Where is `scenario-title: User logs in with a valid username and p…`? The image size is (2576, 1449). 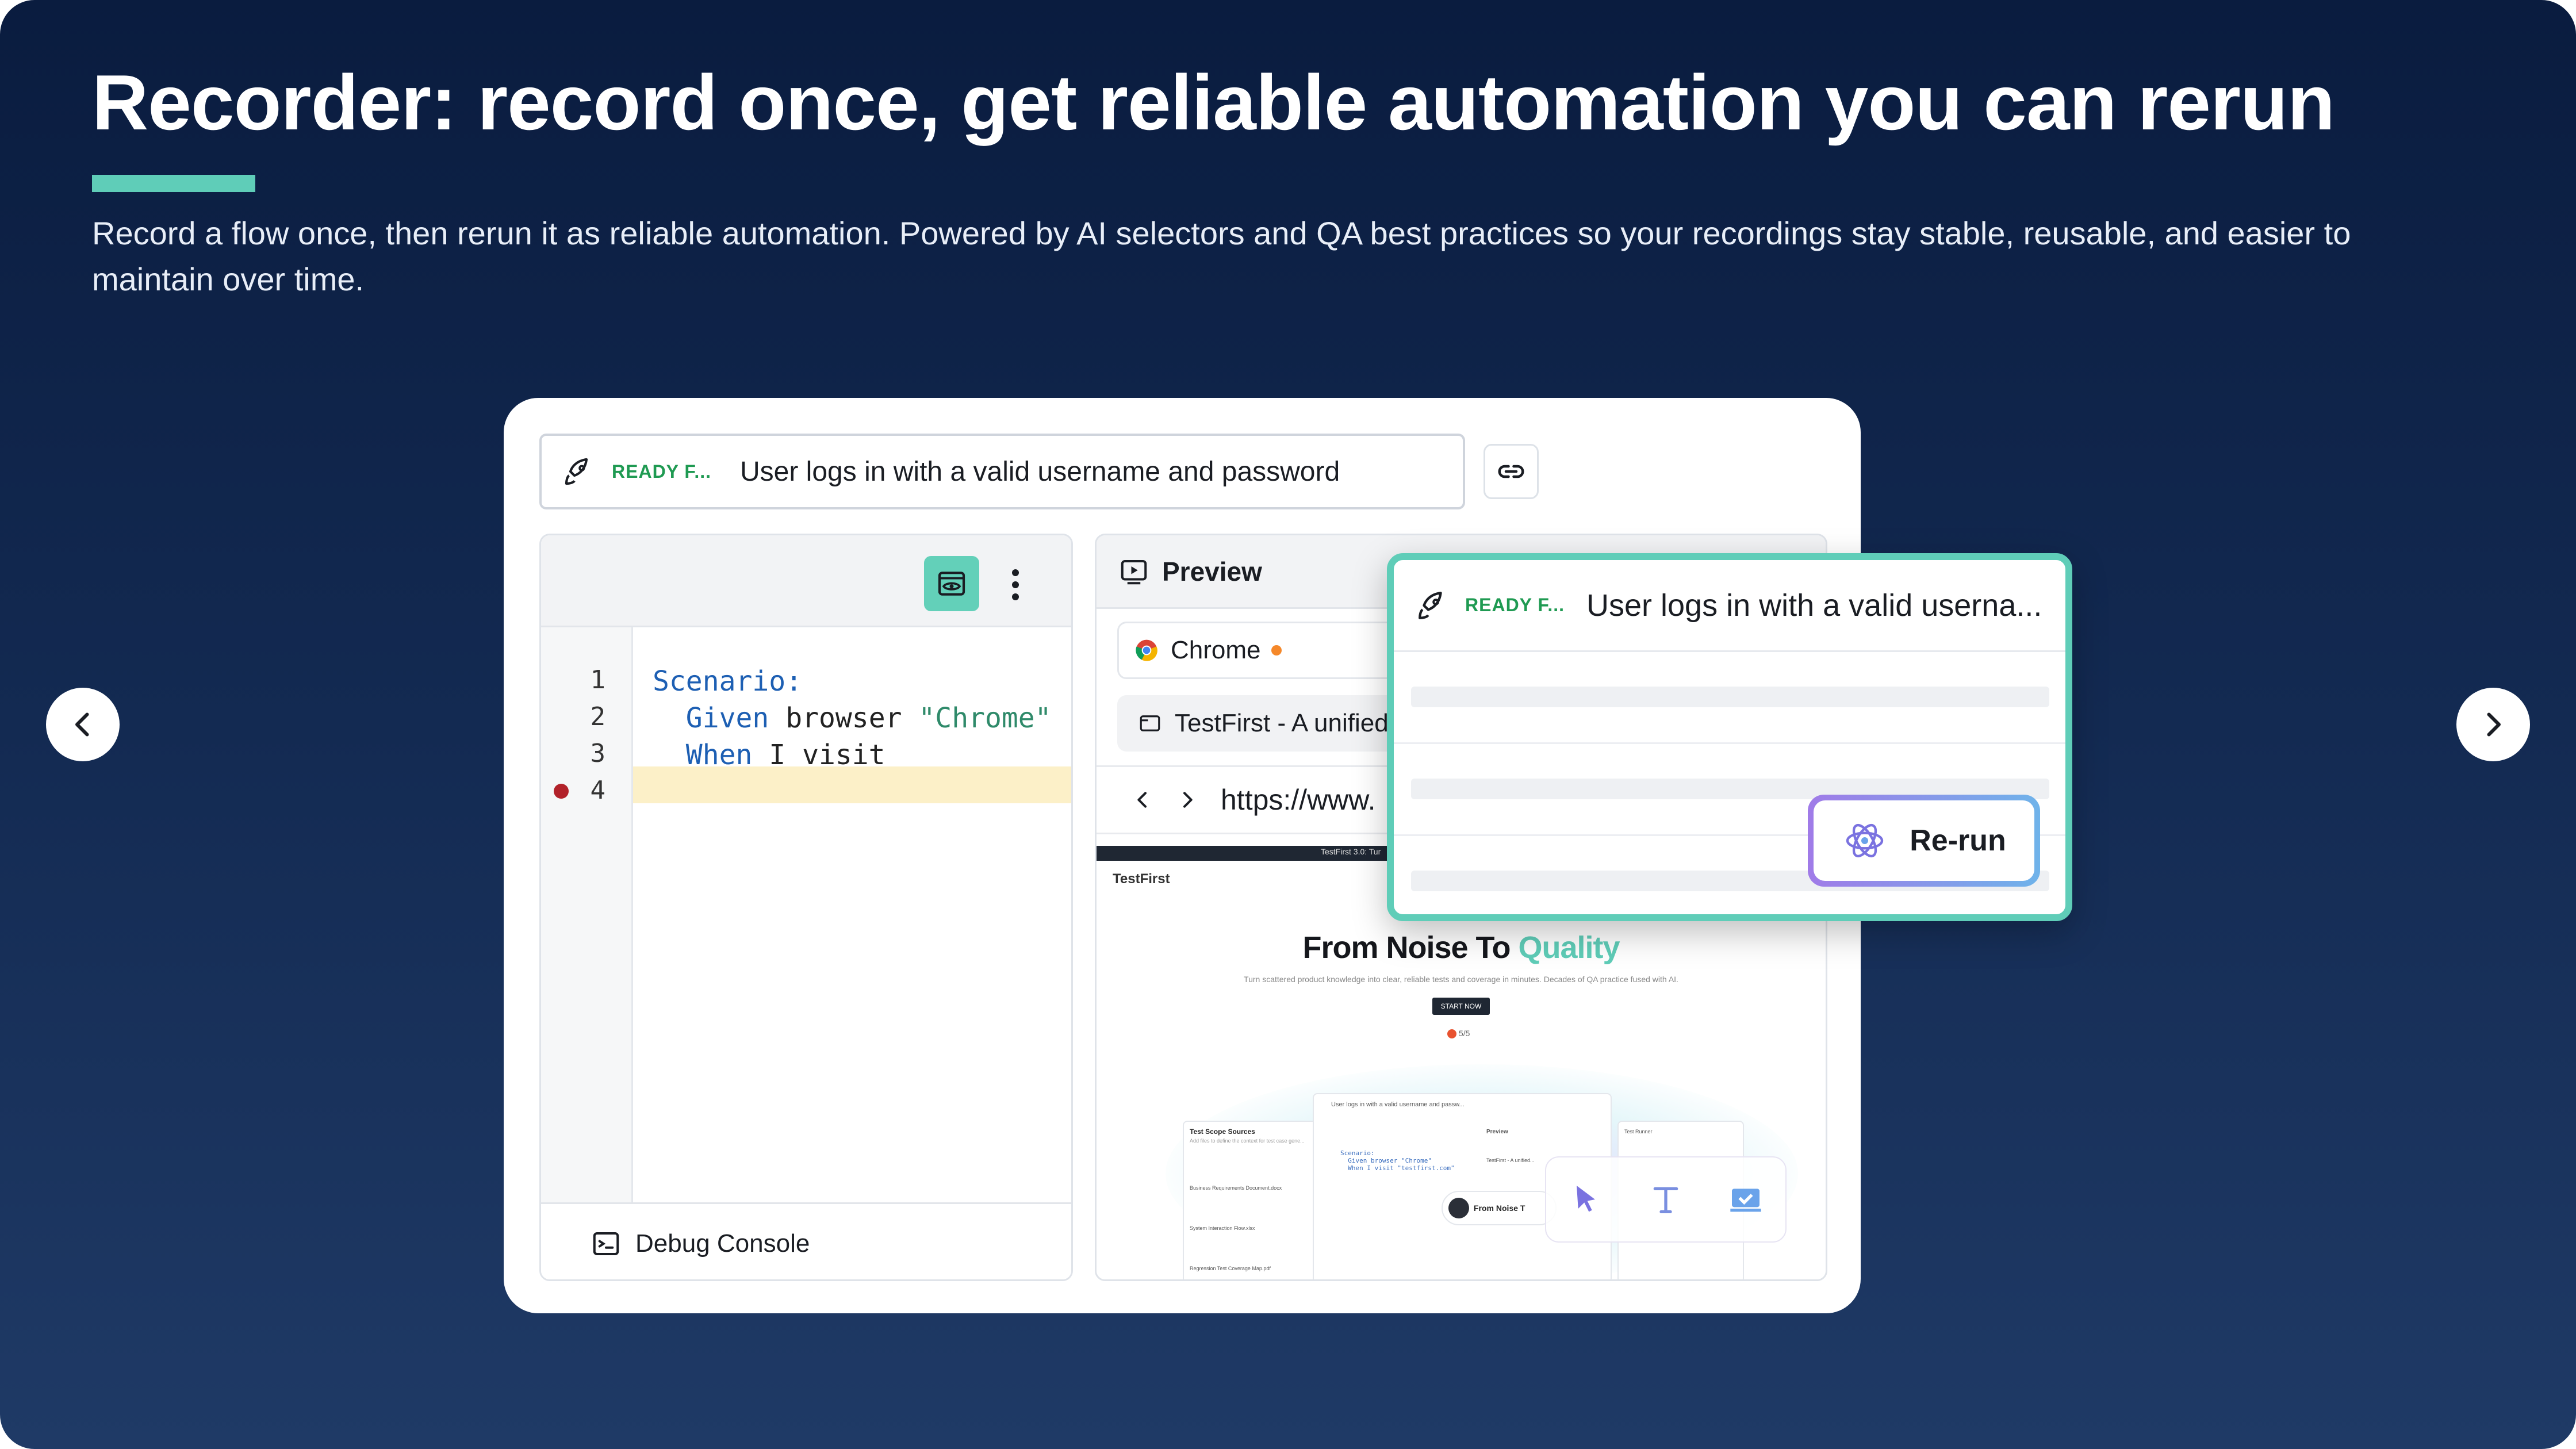
scenario-title: User logs in with a valid username and p… is located at coordinates (1040, 471).